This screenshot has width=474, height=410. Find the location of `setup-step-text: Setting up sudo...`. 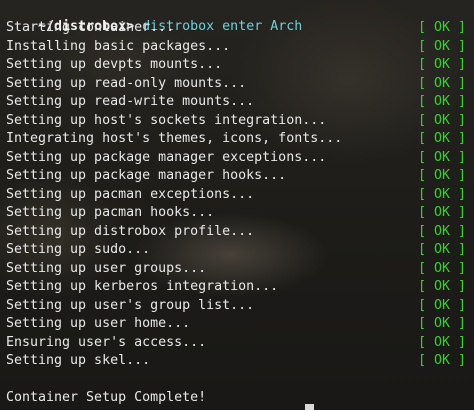

setup-step-text: Setting up sudo... is located at coordinates (78, 249).